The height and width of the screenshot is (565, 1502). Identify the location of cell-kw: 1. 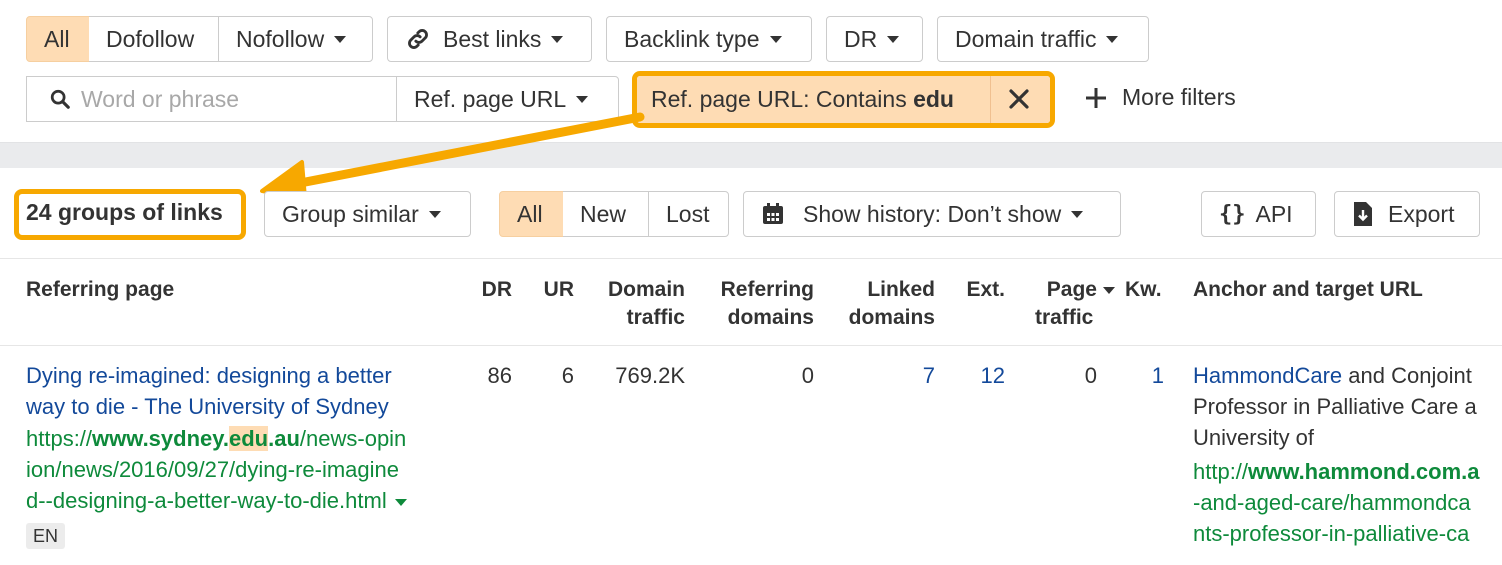
(1144, 375).